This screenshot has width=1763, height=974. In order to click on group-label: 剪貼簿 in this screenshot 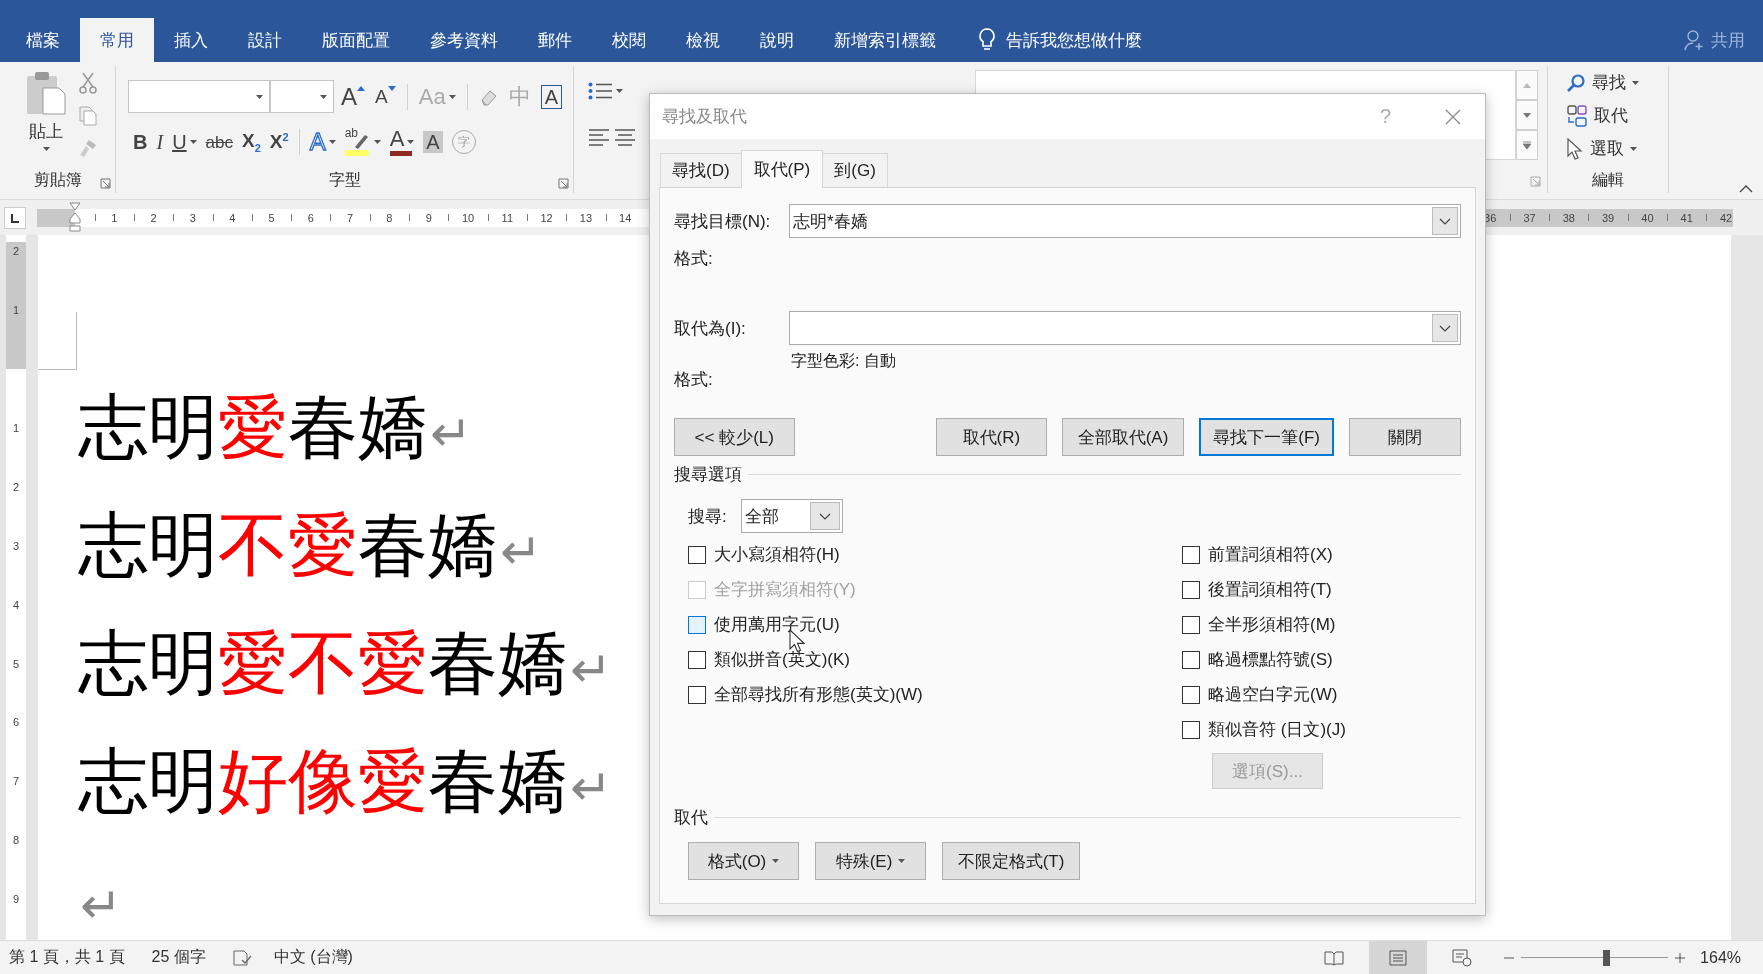, I will do `click(57, 179)`.